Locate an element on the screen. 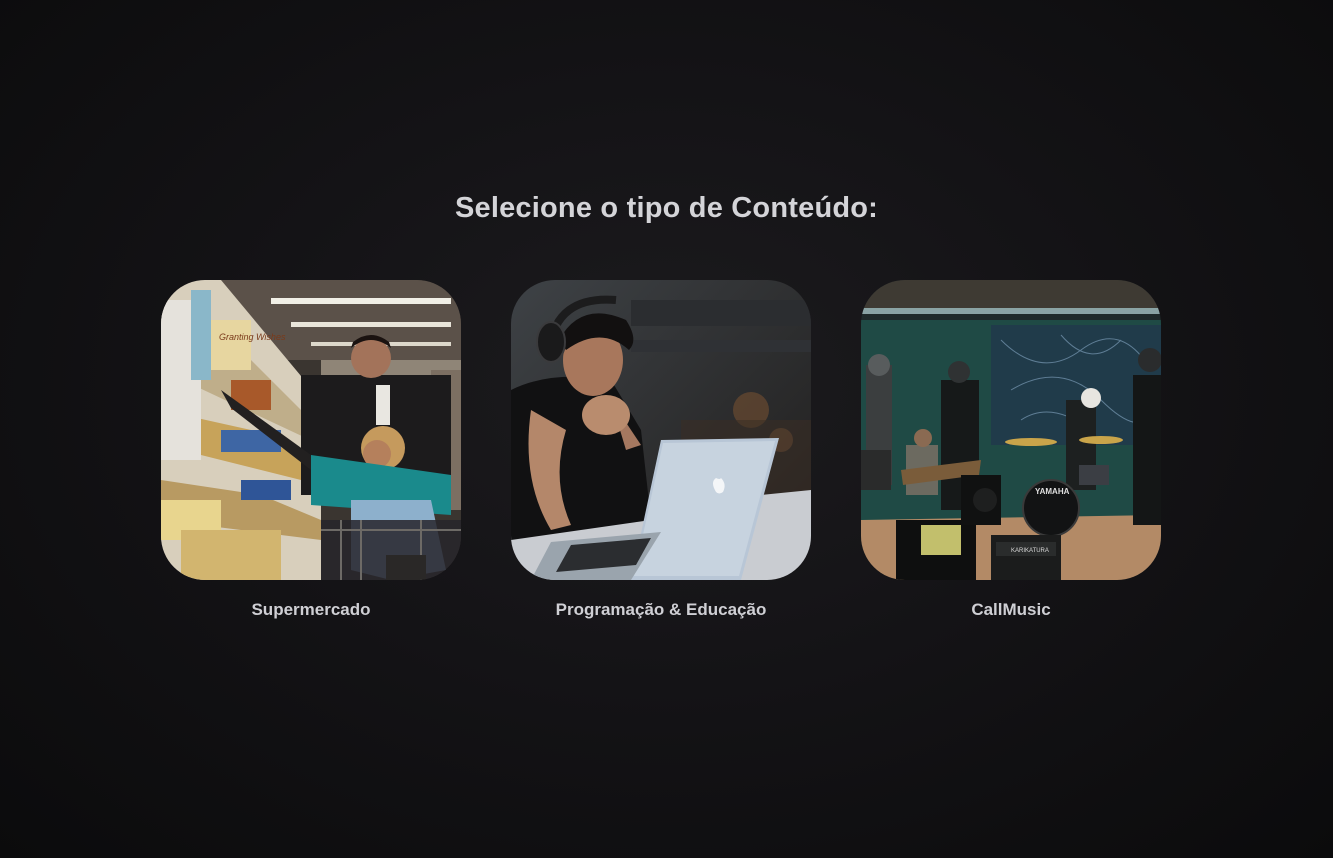 The image size is (1333, 858). supermarket-image: Granting Wishes is located at coordinates (311, 430).